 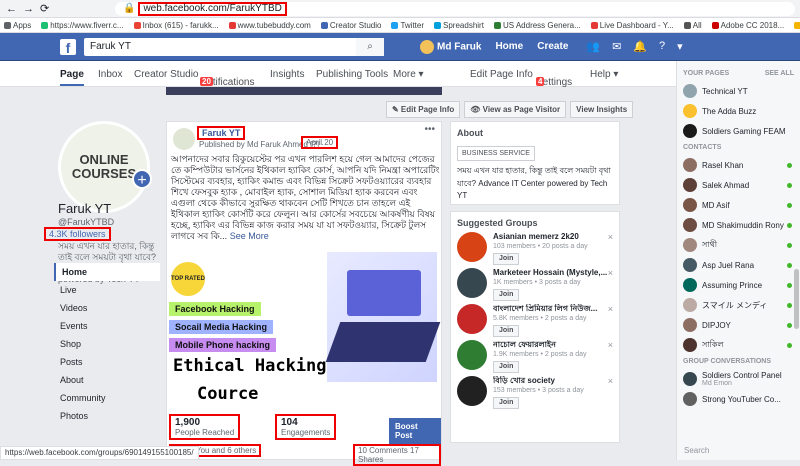 I want to click on friends-icon: 👥, so click(x=593, y=46).